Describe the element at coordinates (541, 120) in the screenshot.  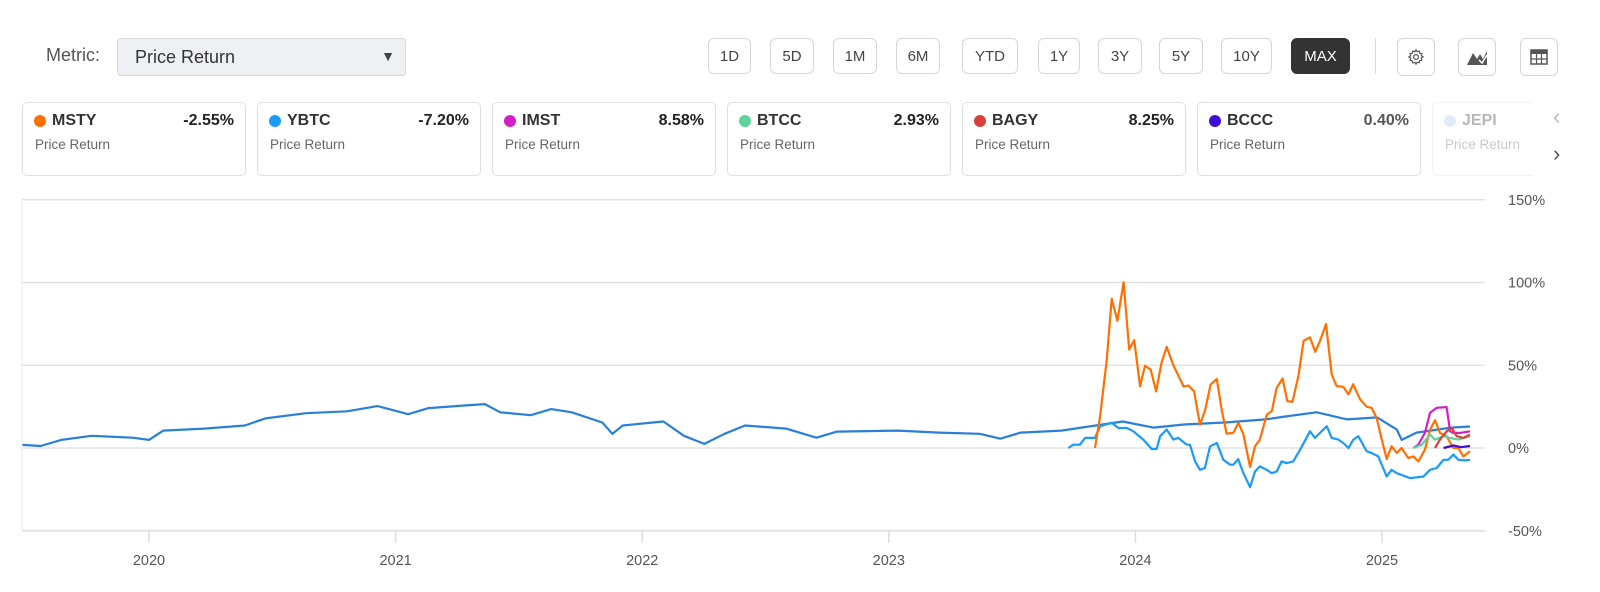
I see `legend-symbol: IMST` at that location.